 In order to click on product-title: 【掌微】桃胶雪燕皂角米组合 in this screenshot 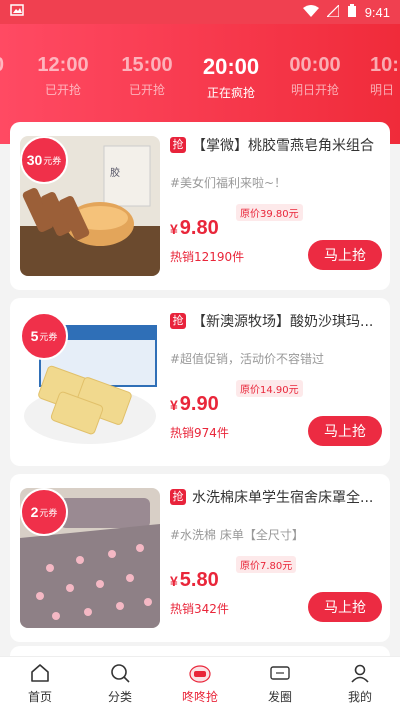, I will do `click(283, 145)`.